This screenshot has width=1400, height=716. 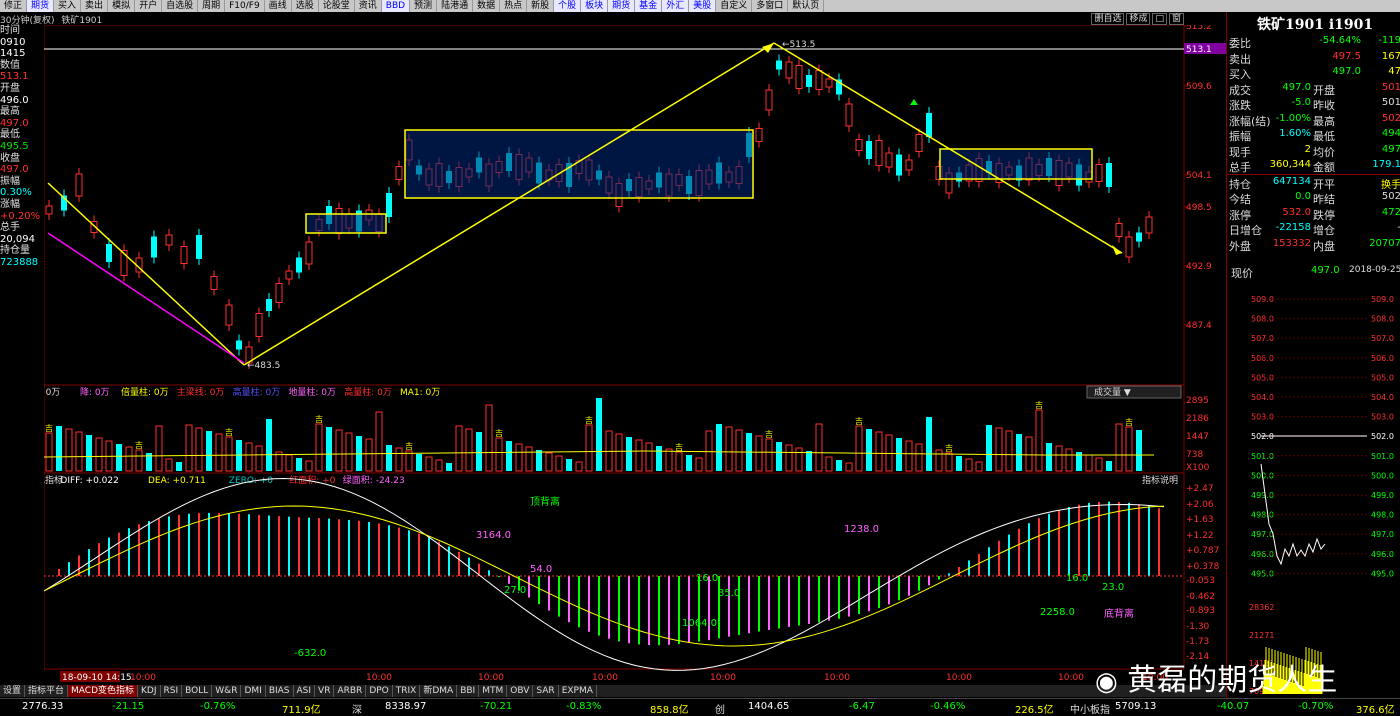 What do you see at coordinates (1200, 597) in the screenshot?
I see `macd-tick-label: -0.462` at bounding box center [1200, 597].